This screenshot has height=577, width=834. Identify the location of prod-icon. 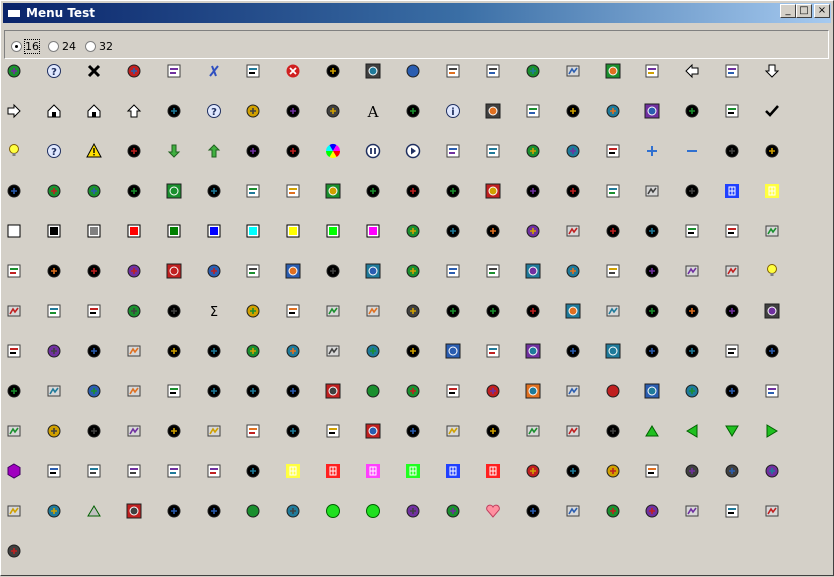
(652, 471).